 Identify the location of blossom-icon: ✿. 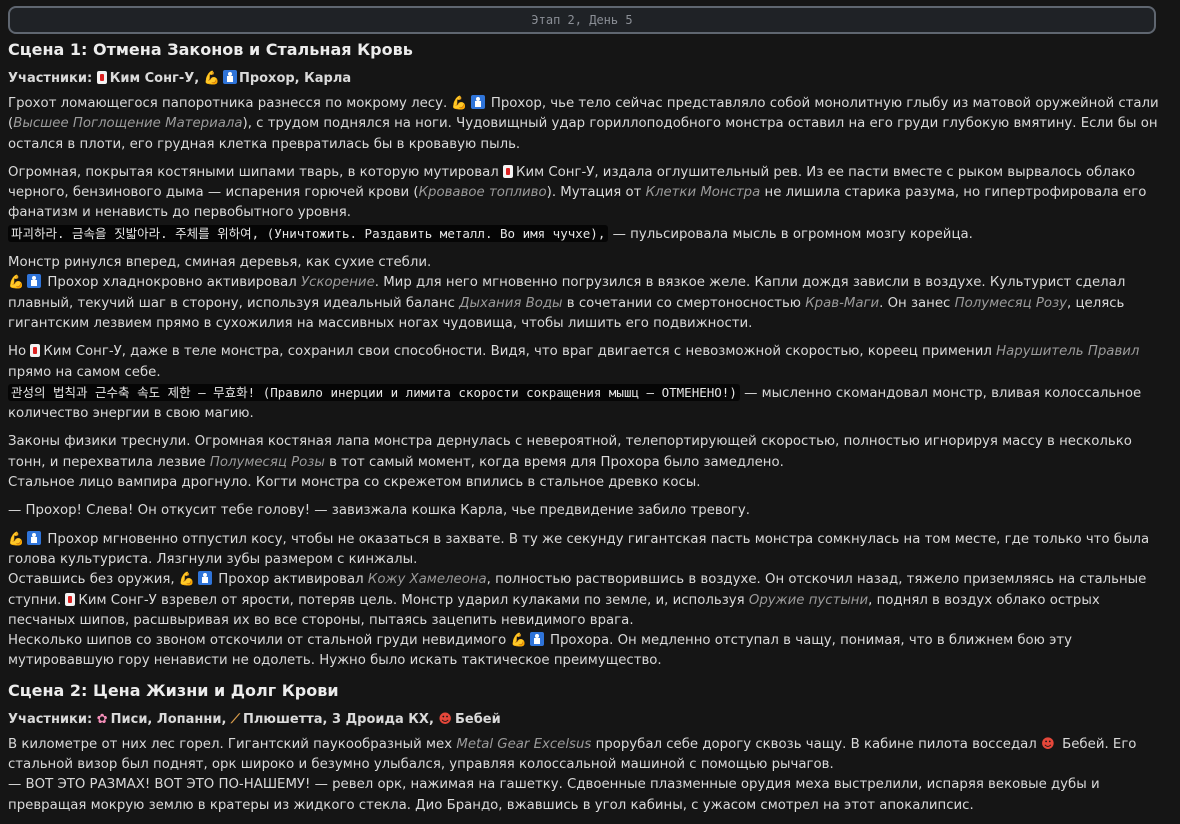
(102, 719).